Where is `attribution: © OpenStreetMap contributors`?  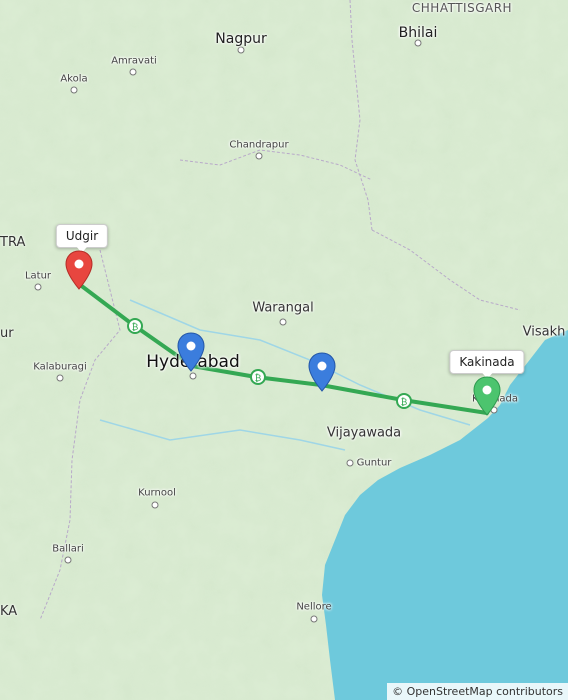 attribution: © OpenStreetMap contributors is located at coordinates (477, 691).